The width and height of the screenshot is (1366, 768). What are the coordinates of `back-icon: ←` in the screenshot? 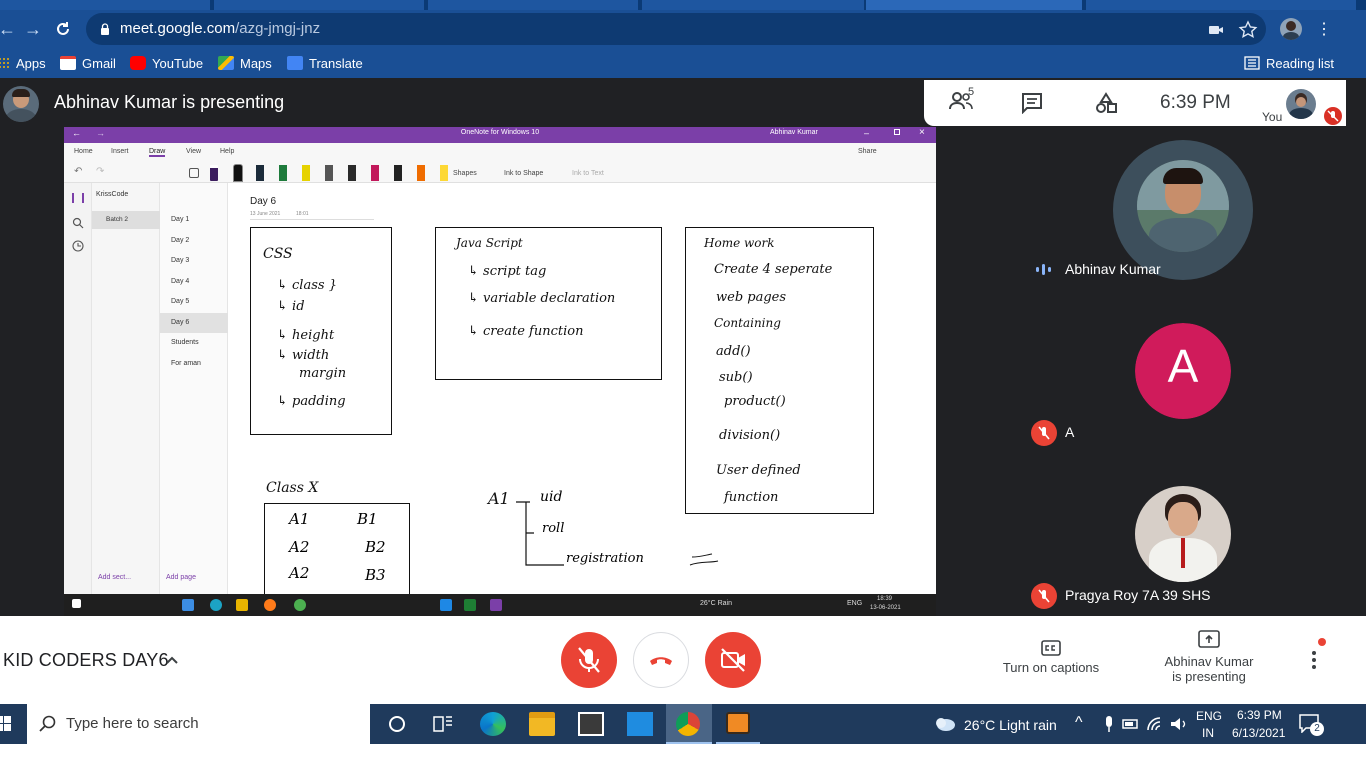 It's located at (10, 29).